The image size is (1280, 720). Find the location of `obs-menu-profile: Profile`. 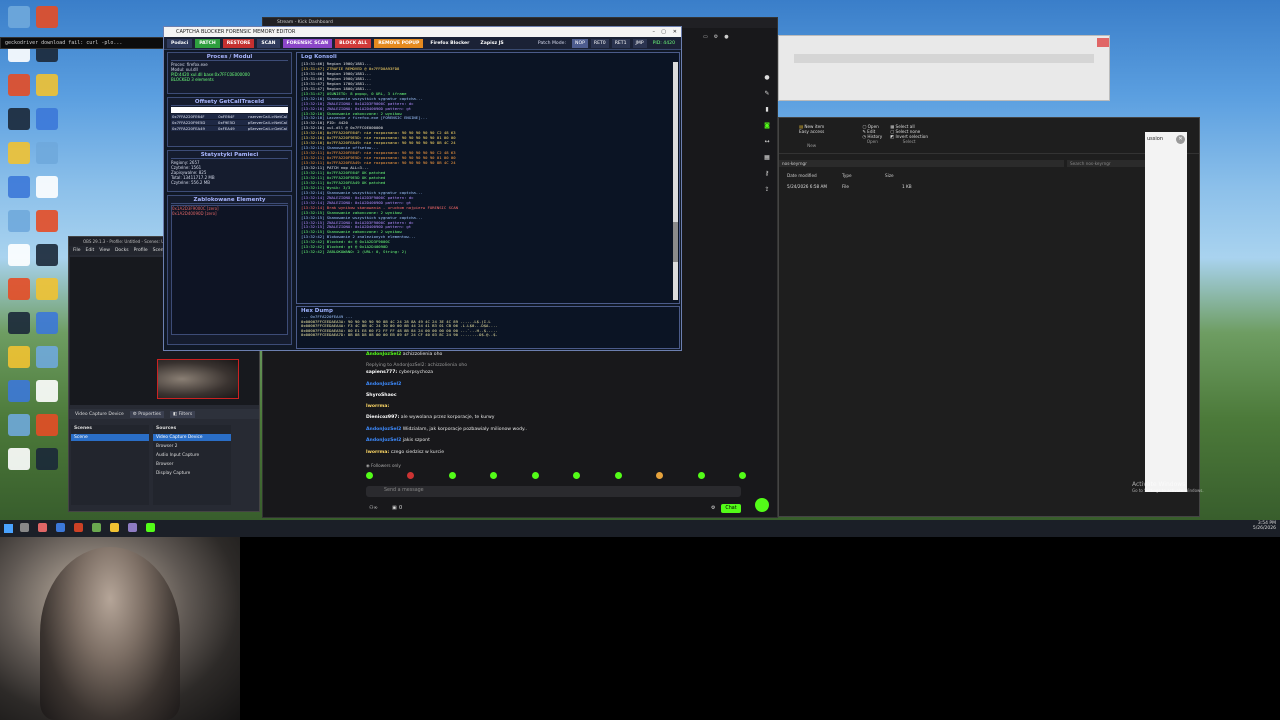

obs-menu-profile: Profile is located at coordinates (141, 250).